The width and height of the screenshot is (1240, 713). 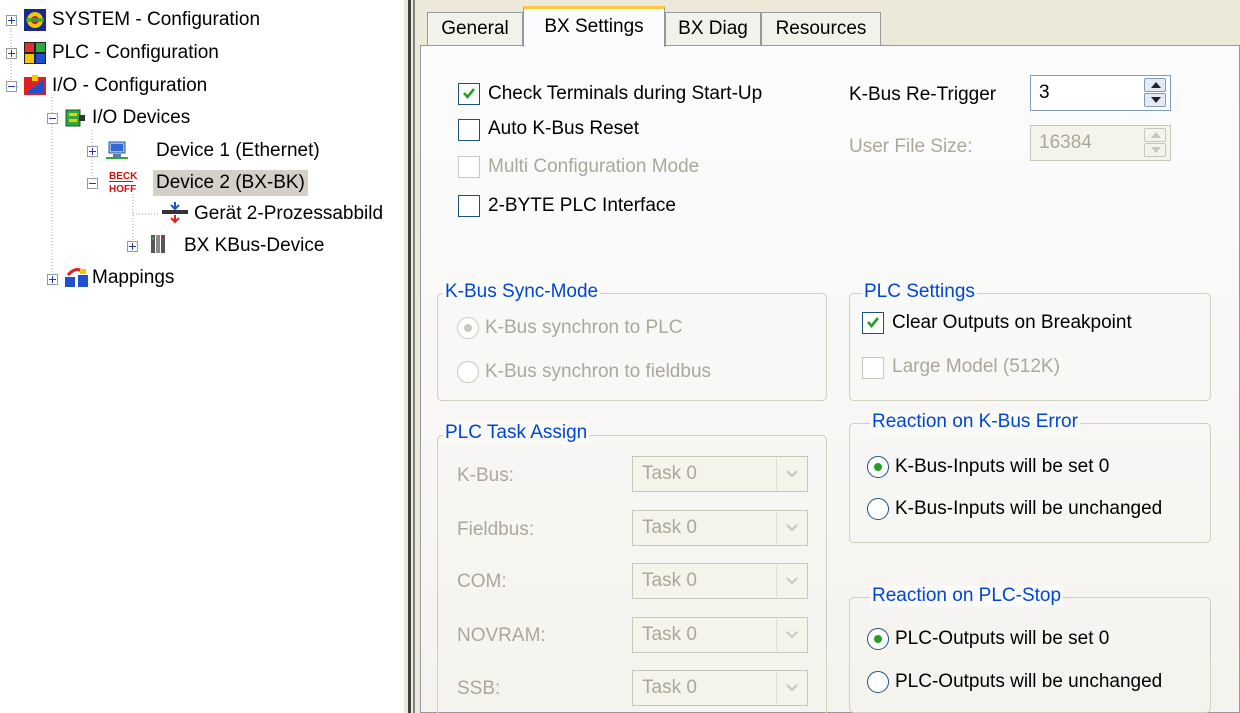 What do you see at coordinates (501, 635) in the screenshot?
I see `task-novram-label: NOVRAM:` at bounding box center [501, 635].